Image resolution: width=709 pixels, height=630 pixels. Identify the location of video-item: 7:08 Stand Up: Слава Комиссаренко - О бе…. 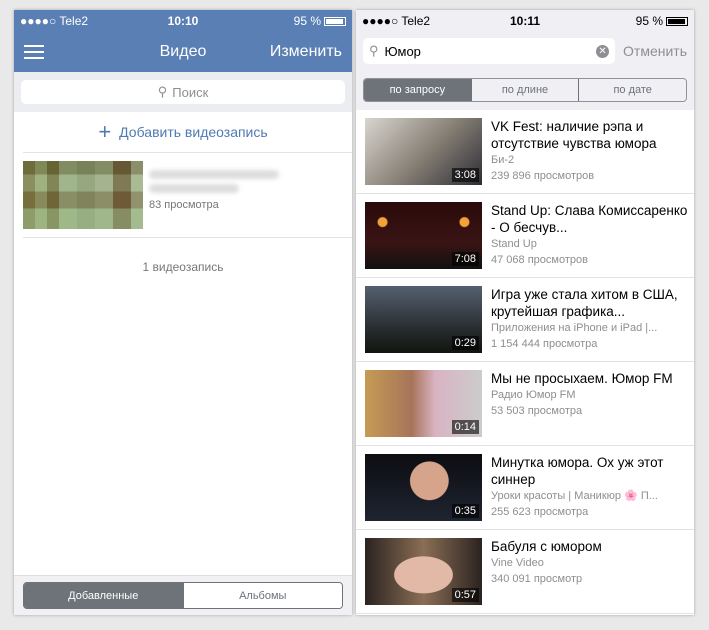
(525, 236).